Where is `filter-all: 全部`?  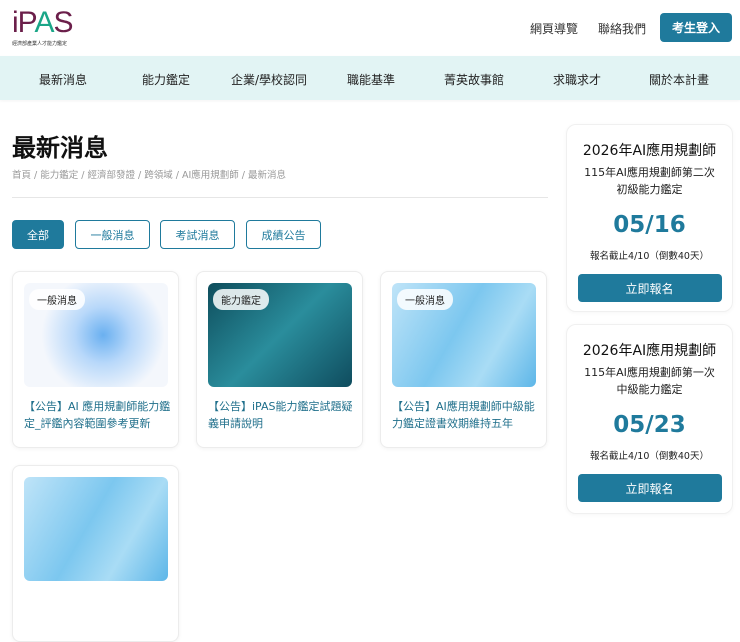 filter-all: 全部 is located at coordinates (38, 234).